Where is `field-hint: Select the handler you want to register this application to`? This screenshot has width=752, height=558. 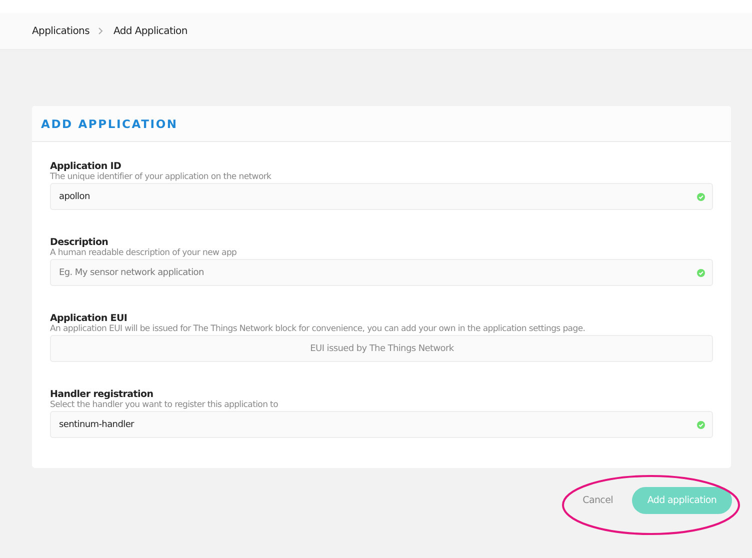
field-hint: Select the handler you want to register this application to is located at coordinates (164, 405).